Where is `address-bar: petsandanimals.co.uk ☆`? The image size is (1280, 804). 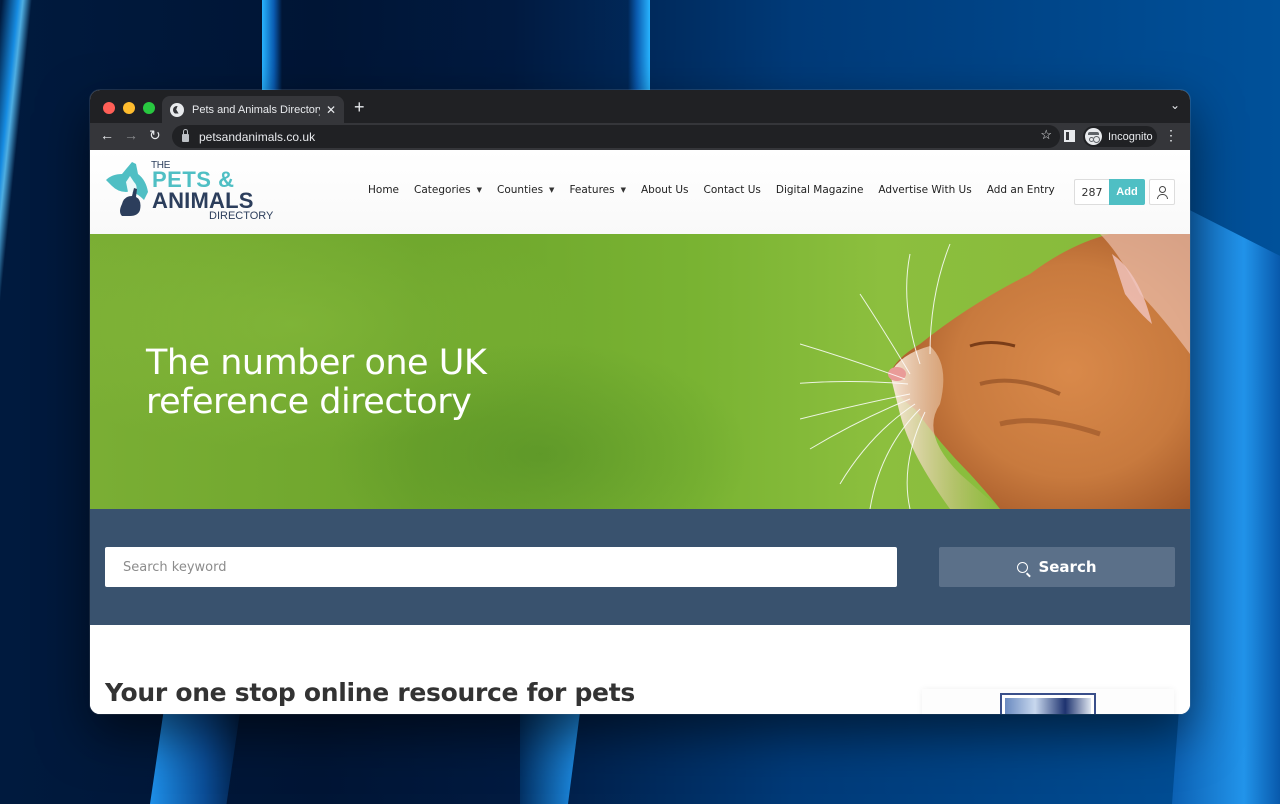 address-bar: petsandanimals.co.uk ☆ is located at coordinates (616, 136).